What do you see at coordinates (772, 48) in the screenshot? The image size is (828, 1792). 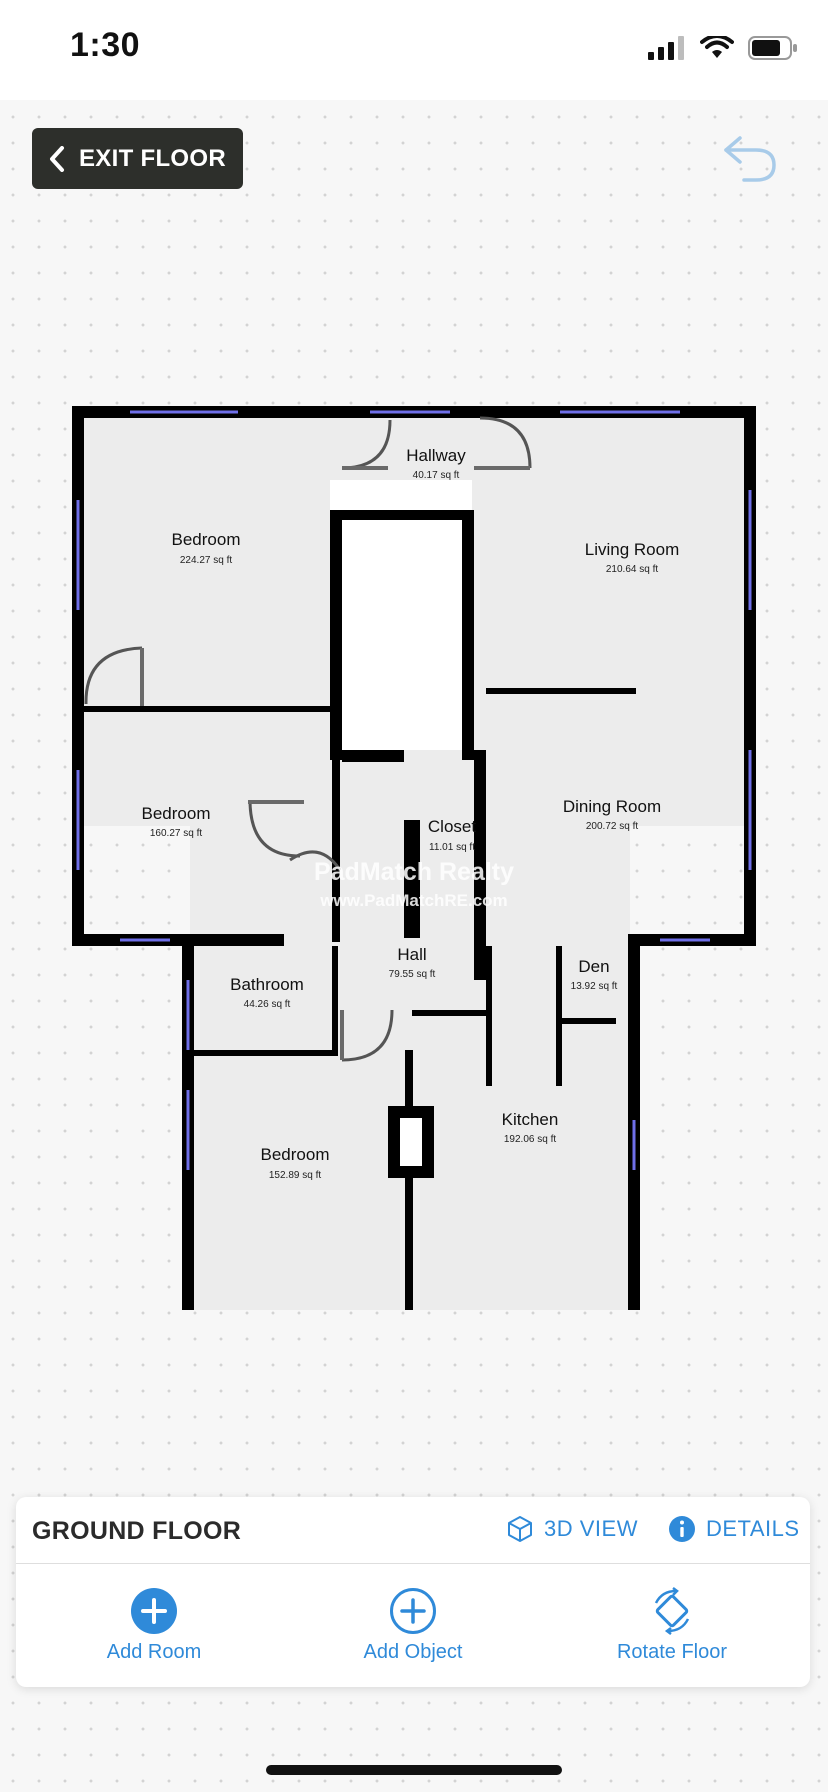 I see `battery-icon` at bounding box center [772, 48].